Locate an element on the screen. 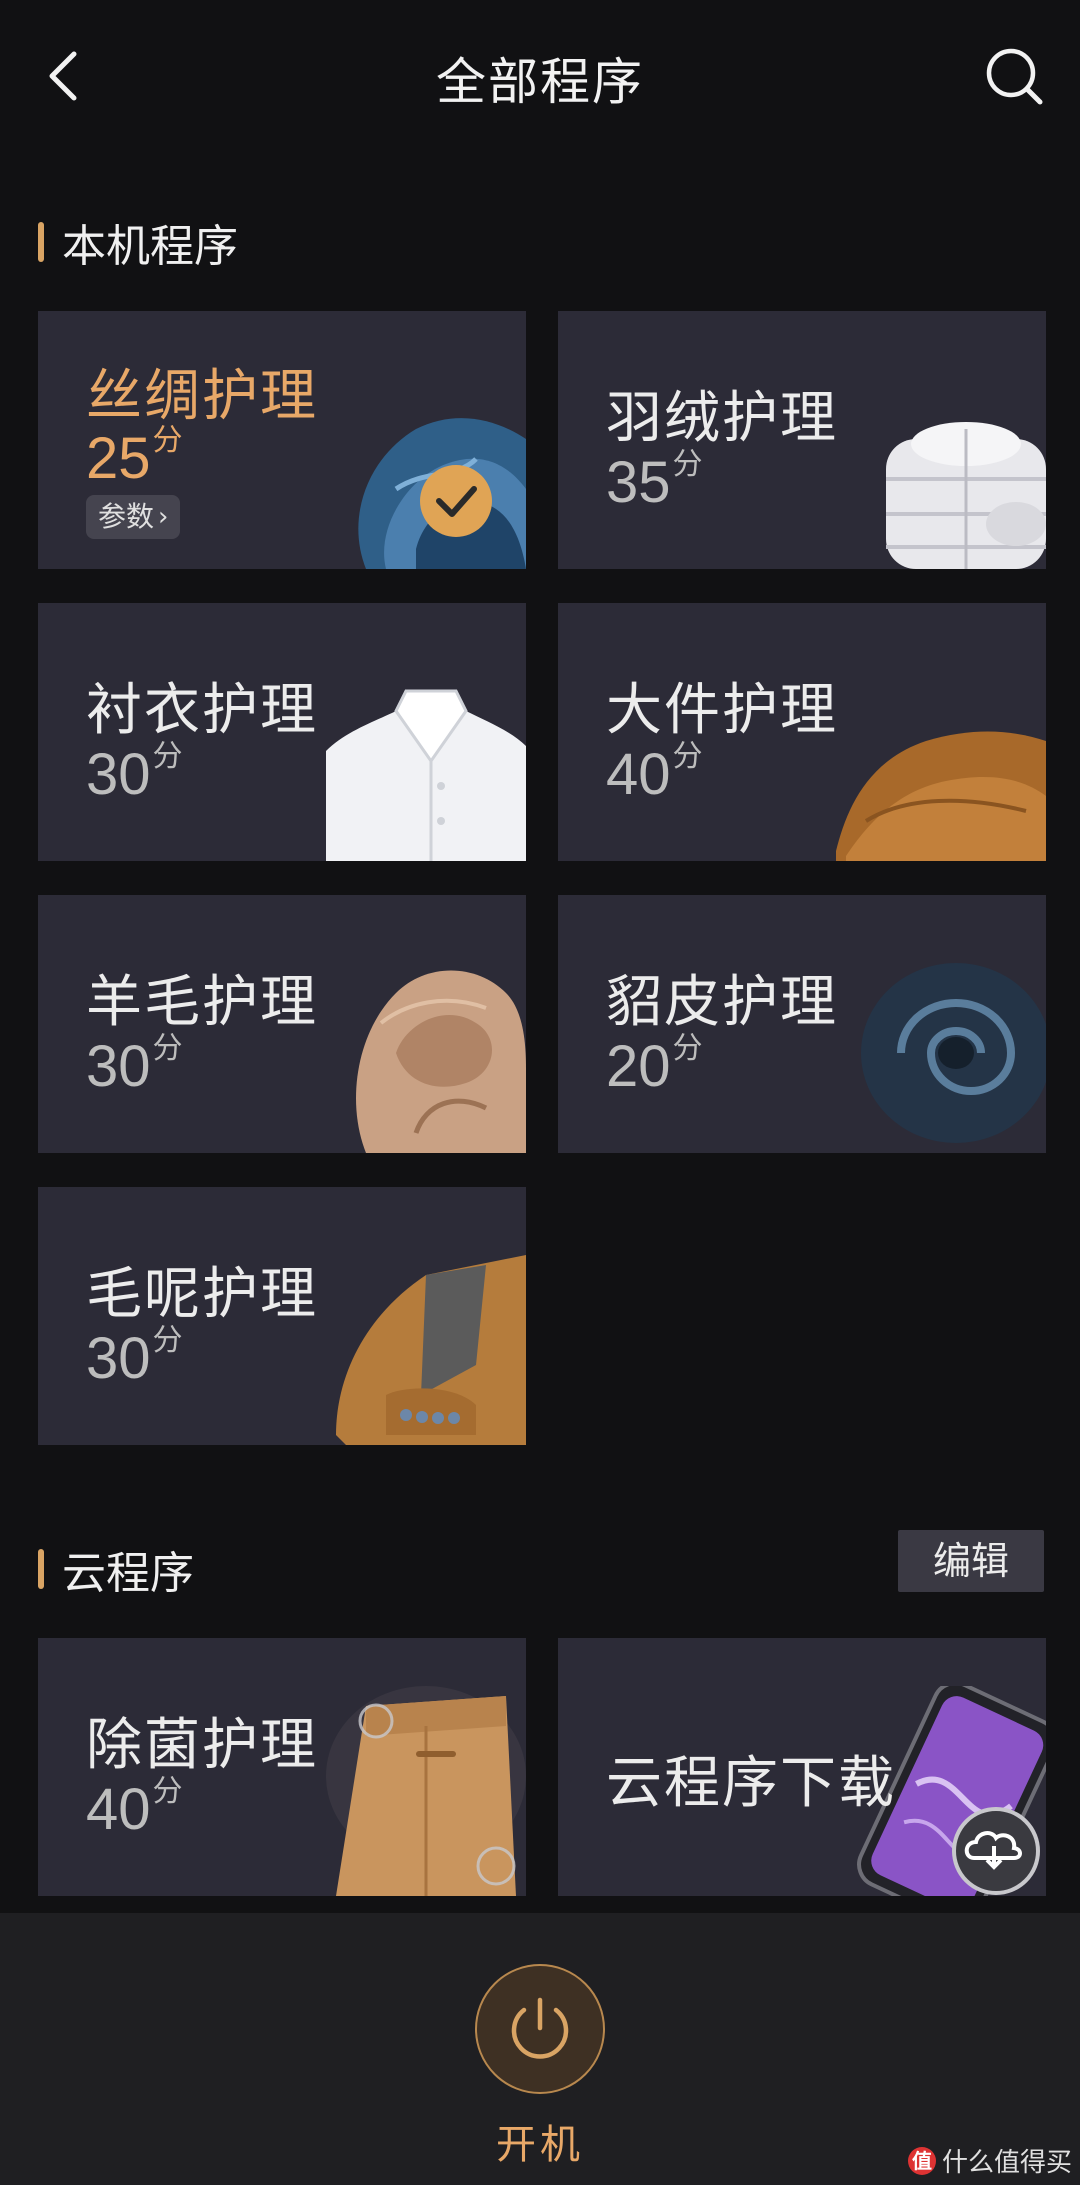 The width and height of the screenshot is (1080, 2185). program-time: 25分 is located at coordinates (134, 457).